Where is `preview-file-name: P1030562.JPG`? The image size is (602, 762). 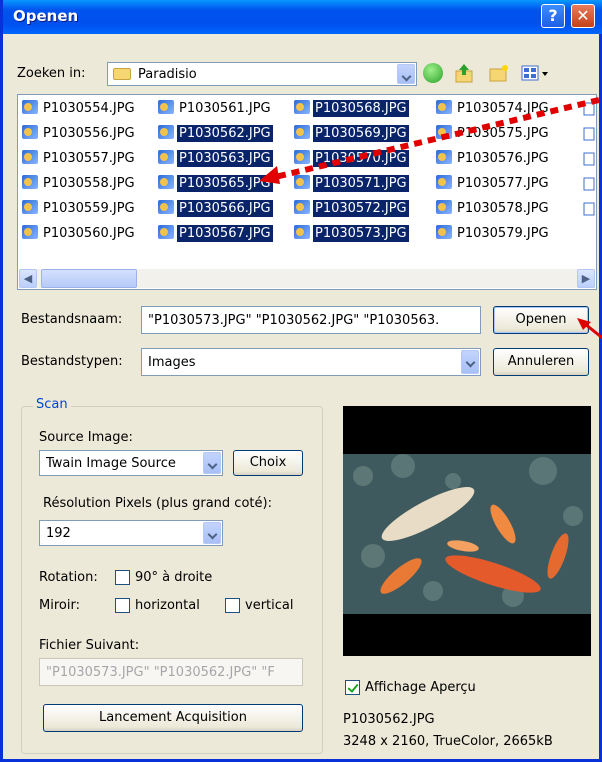
preview-file-name: P1030562.JPG is located at coordinates (389, 719).